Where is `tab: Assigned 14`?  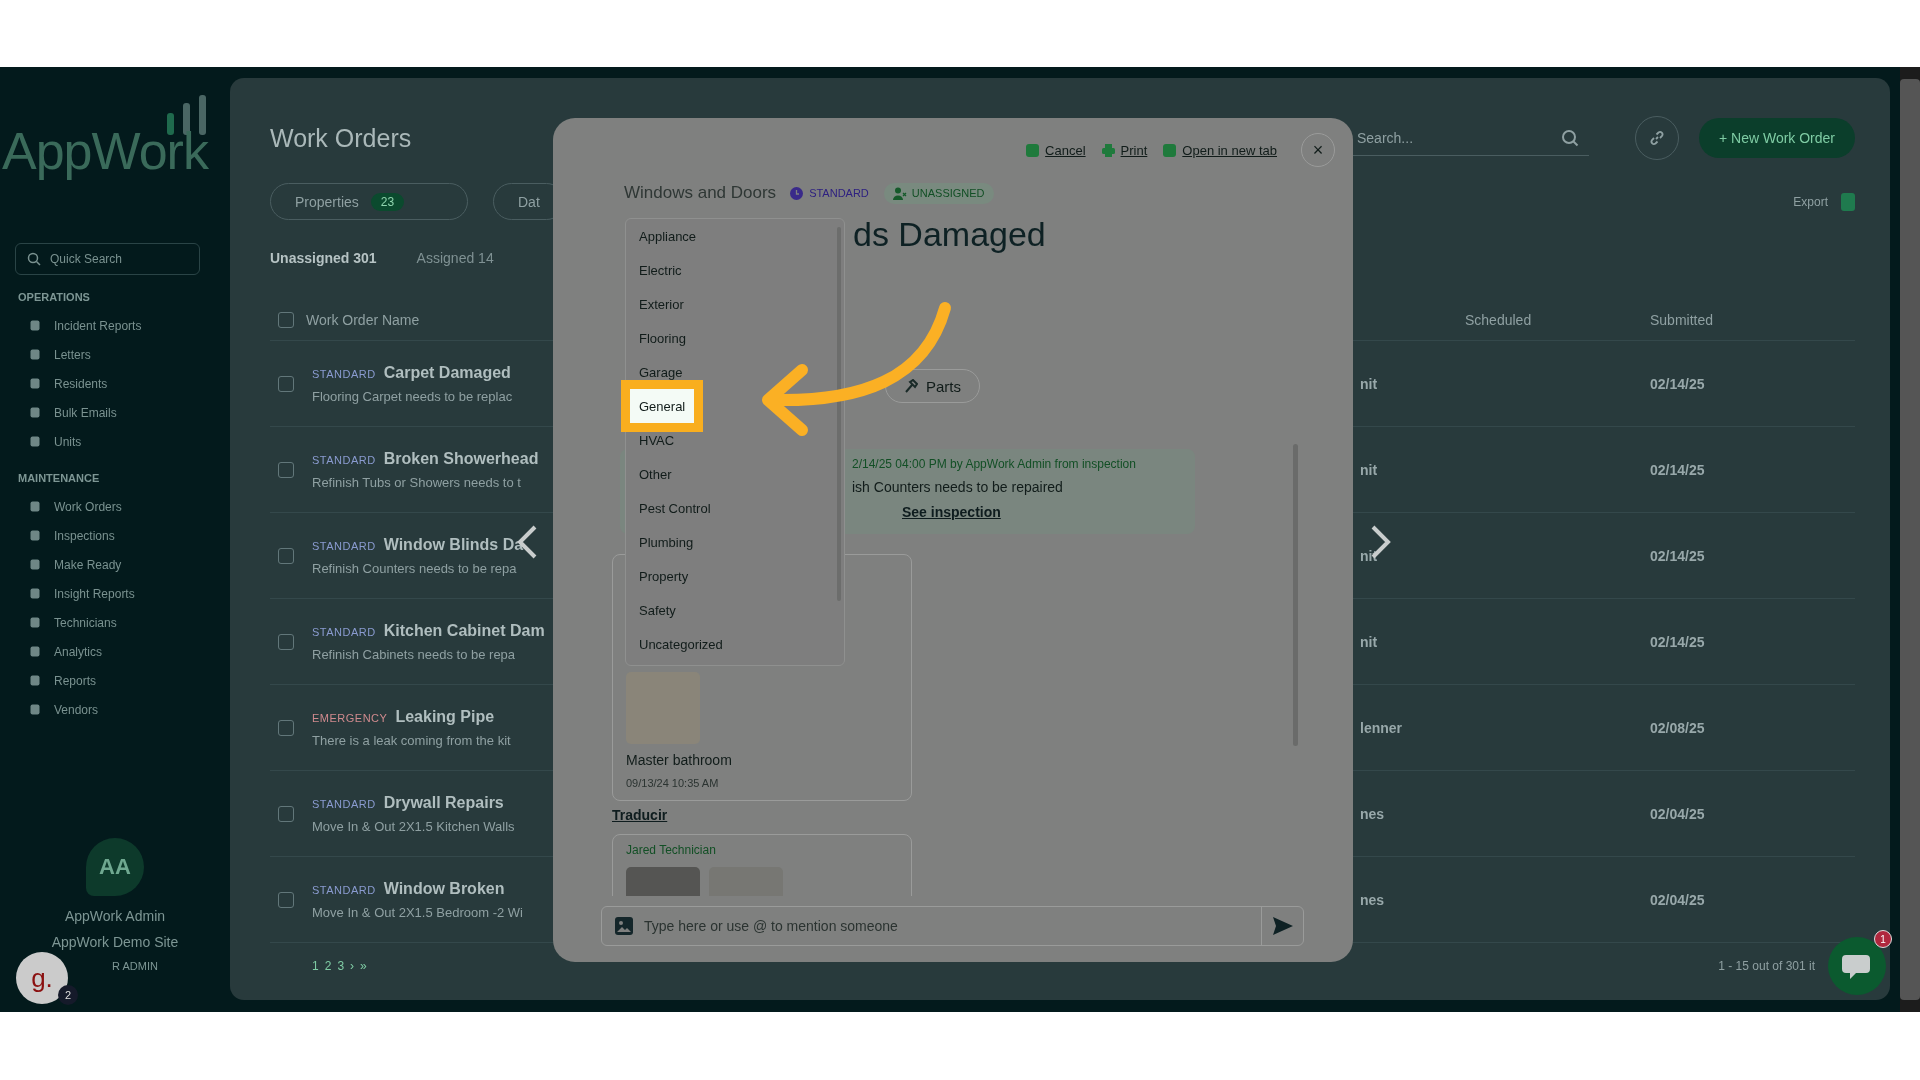 tab: Assigned 14 is located at coordinates (455, 258).